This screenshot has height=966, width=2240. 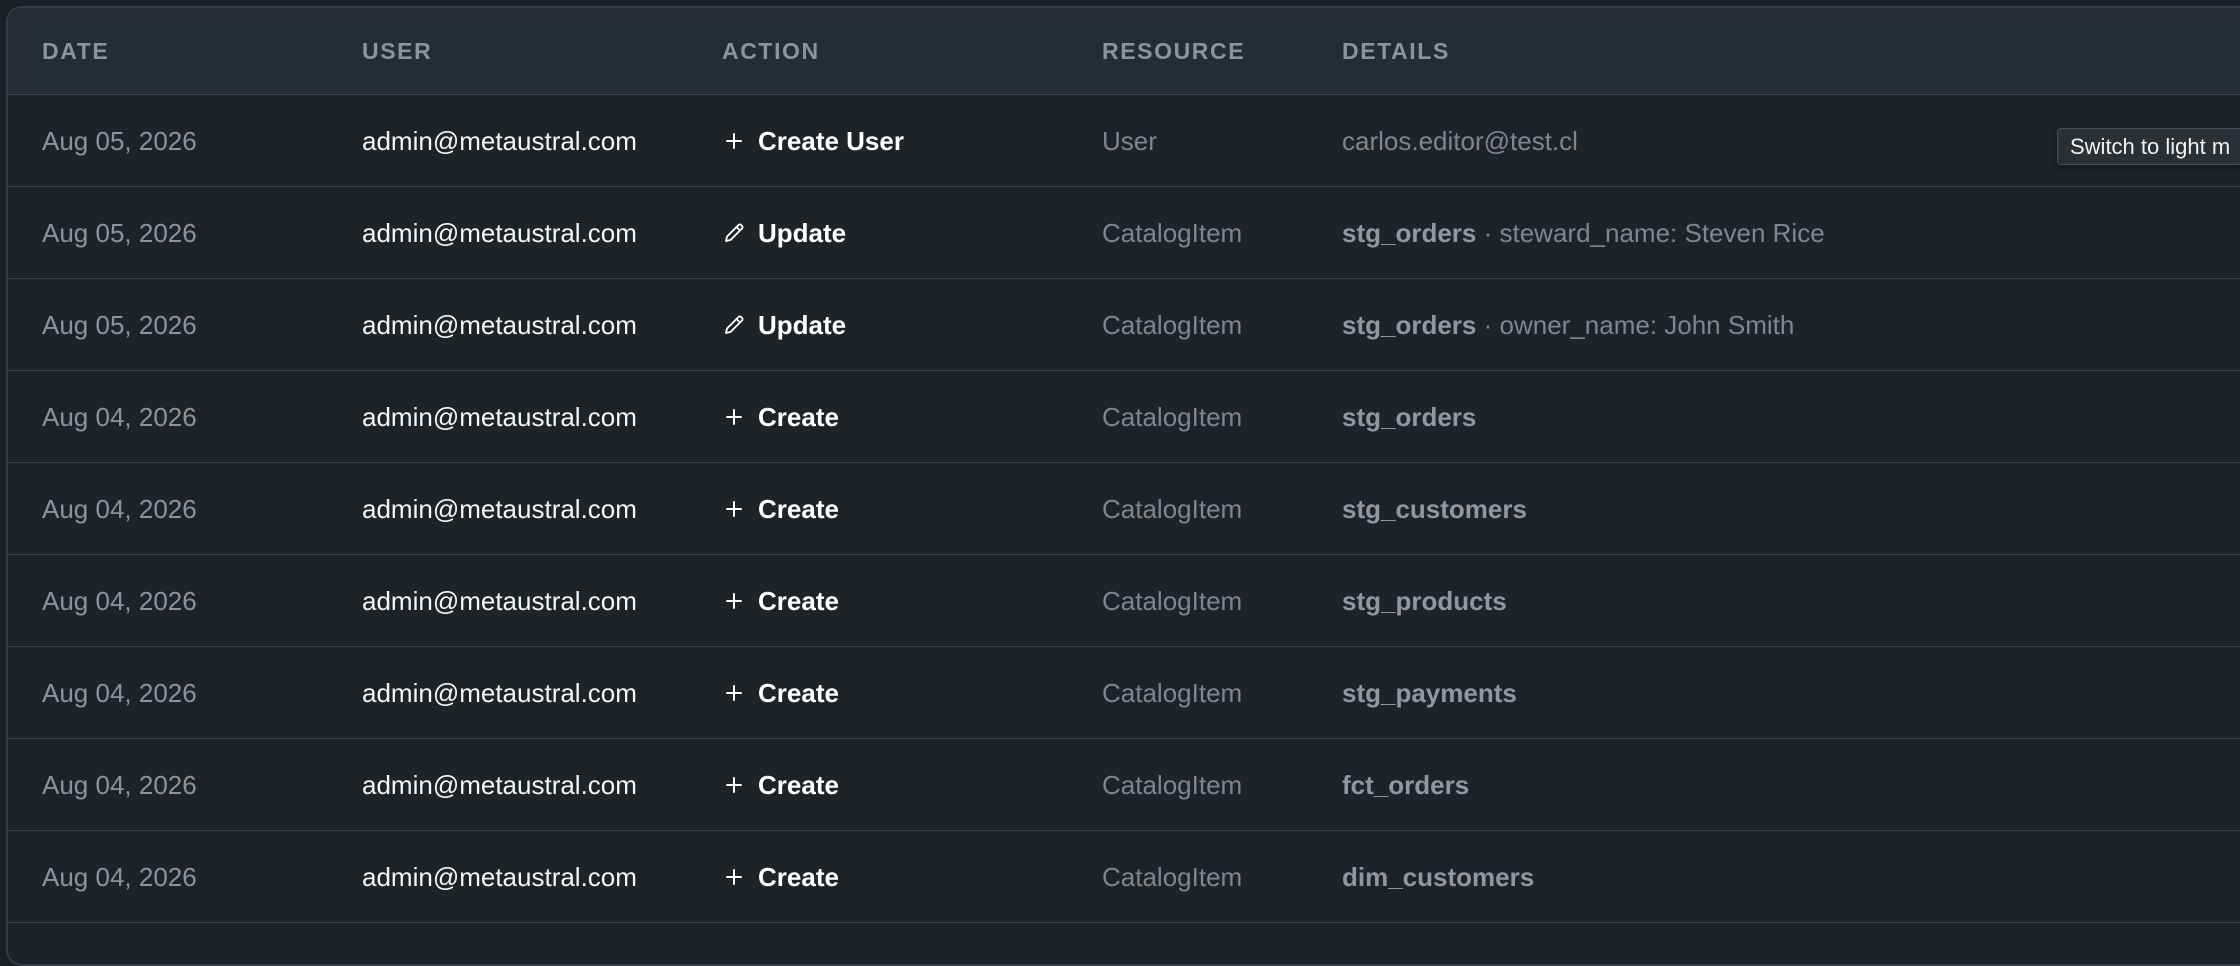 I want to click on row-details: stg_products, so click(x=1424, y=601).